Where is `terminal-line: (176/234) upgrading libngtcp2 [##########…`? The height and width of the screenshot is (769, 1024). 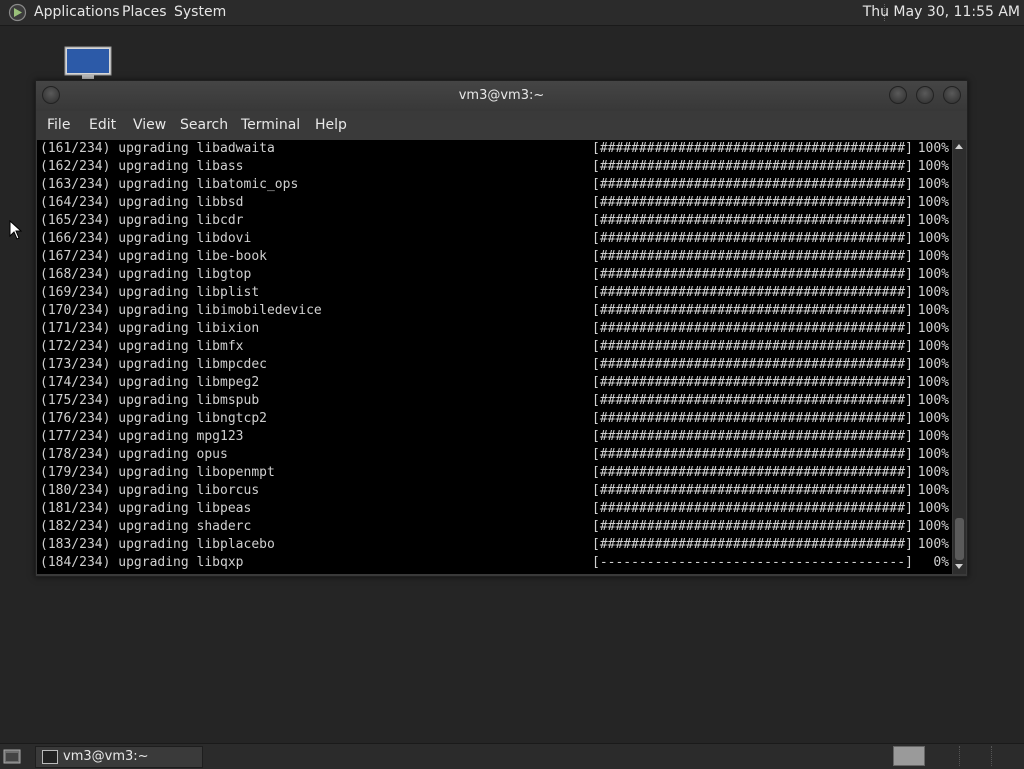
terminal-line: (176/234) upgrading libngtcp2 [##########… is located at coordinates (496, 419).